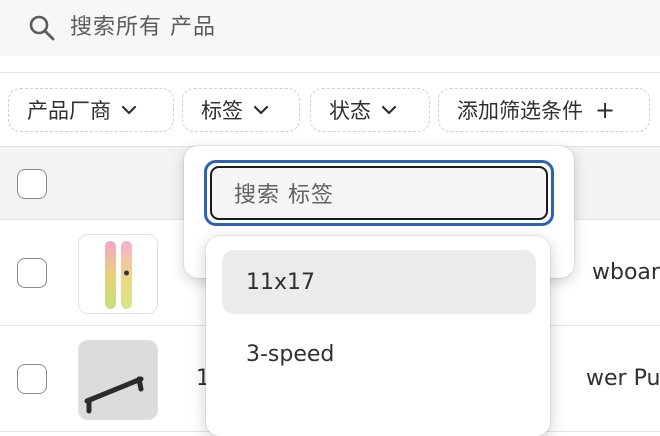 This screenshot has width=660, height=436. What do you see at coordinates (330, 28) in the screenshot?
I see `product-search-bar: 搜索所有 产品` at bounding box center [330, 28].